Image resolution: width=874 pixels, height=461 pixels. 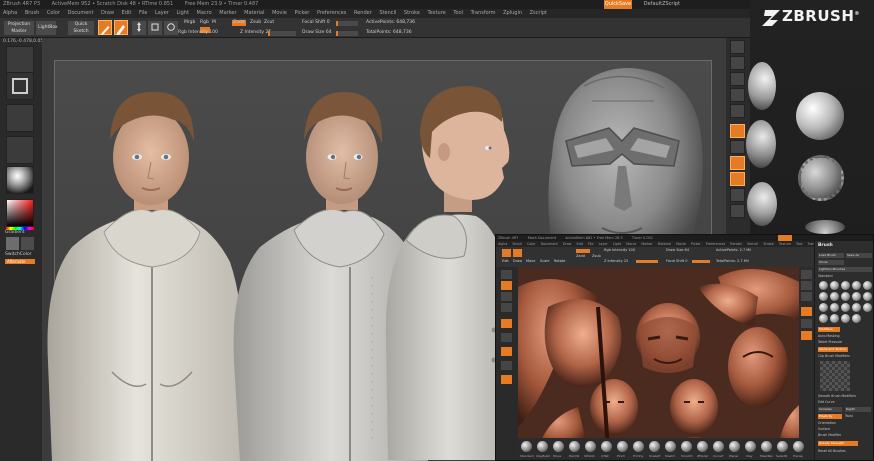 I want to click on z-intensity-slider: Z Intensity 25, so click(x=255, y=32).